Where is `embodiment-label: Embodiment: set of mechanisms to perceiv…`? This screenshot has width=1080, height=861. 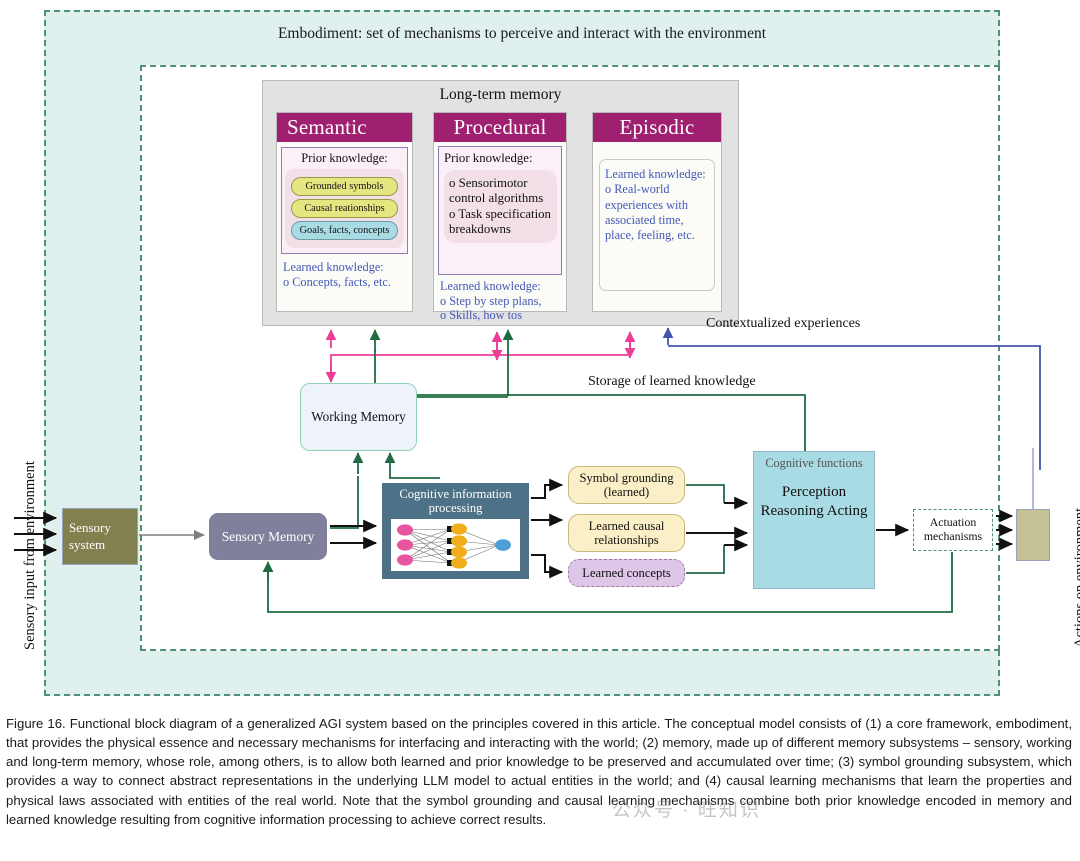 embodiment-label: Embodiment: set of mechanisms to perceiv… is located at coordinates (522, 33).